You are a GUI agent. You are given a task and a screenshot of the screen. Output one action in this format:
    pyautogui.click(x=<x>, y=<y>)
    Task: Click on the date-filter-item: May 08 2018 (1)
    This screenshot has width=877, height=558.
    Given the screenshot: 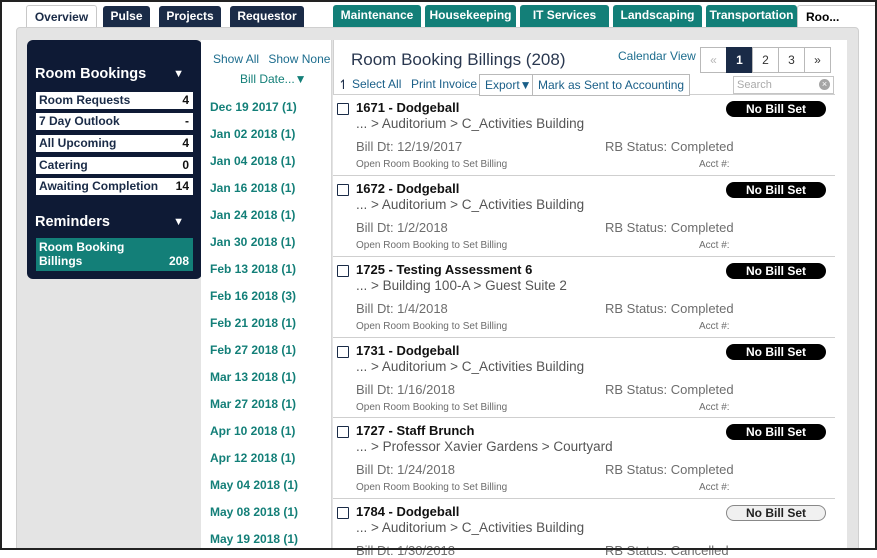 What is the action you would take?
    pyautogui.click(x=254, y=512)
    